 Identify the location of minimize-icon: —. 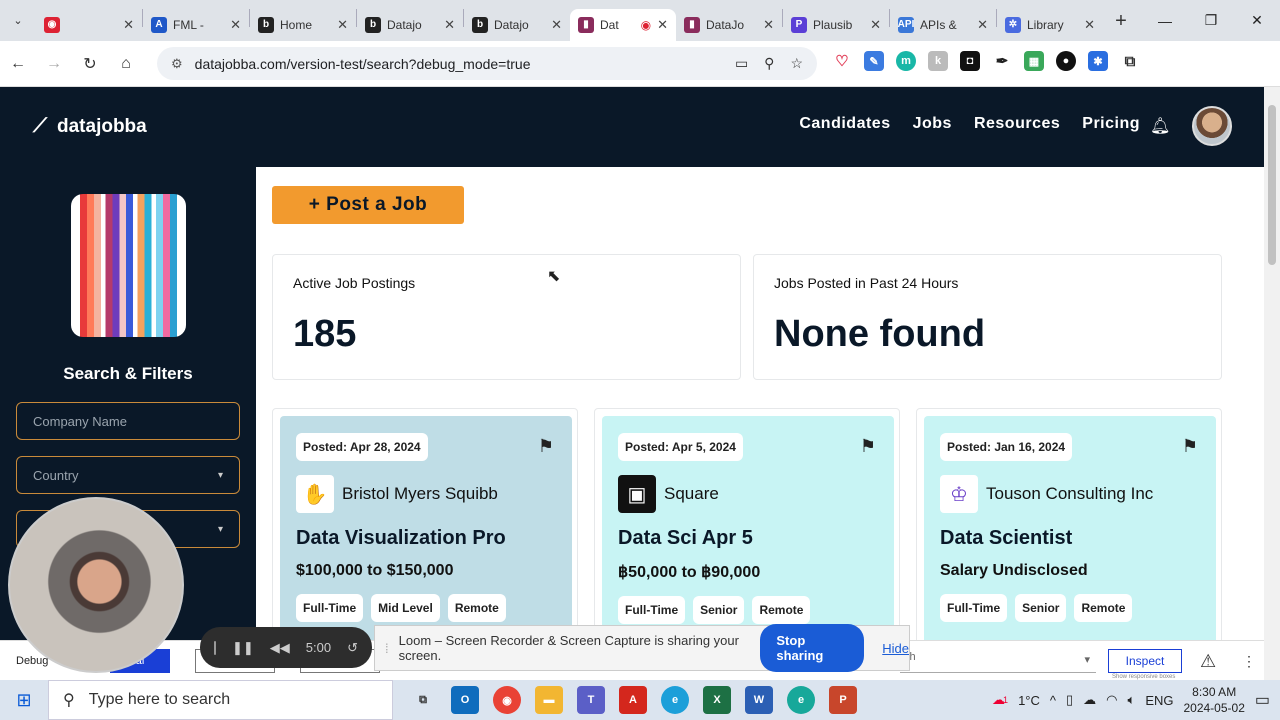
(1165, 21).